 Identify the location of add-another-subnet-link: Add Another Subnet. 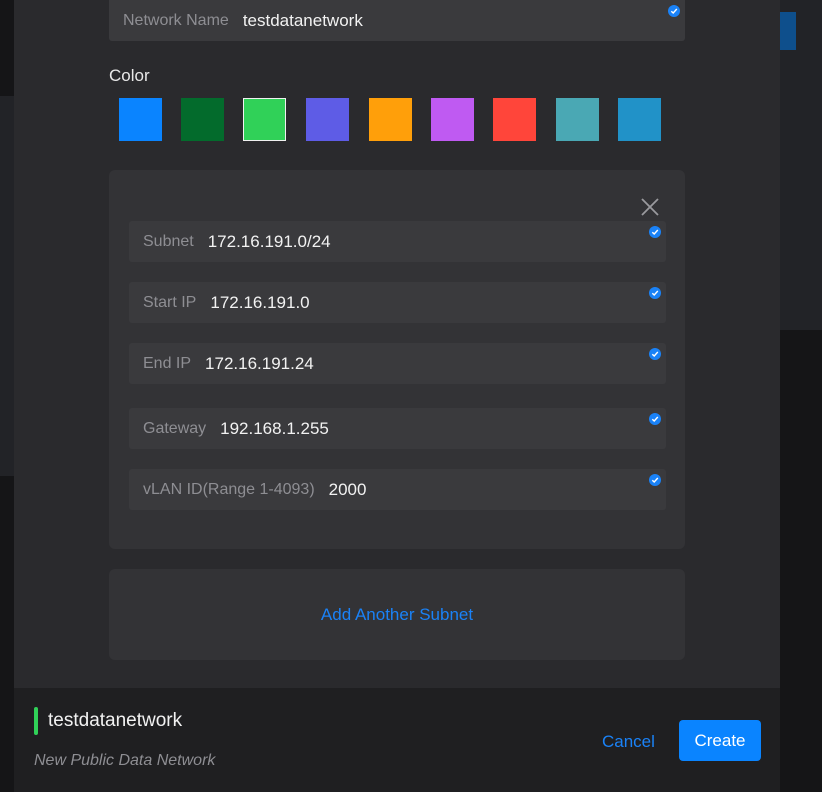
(397, 615).